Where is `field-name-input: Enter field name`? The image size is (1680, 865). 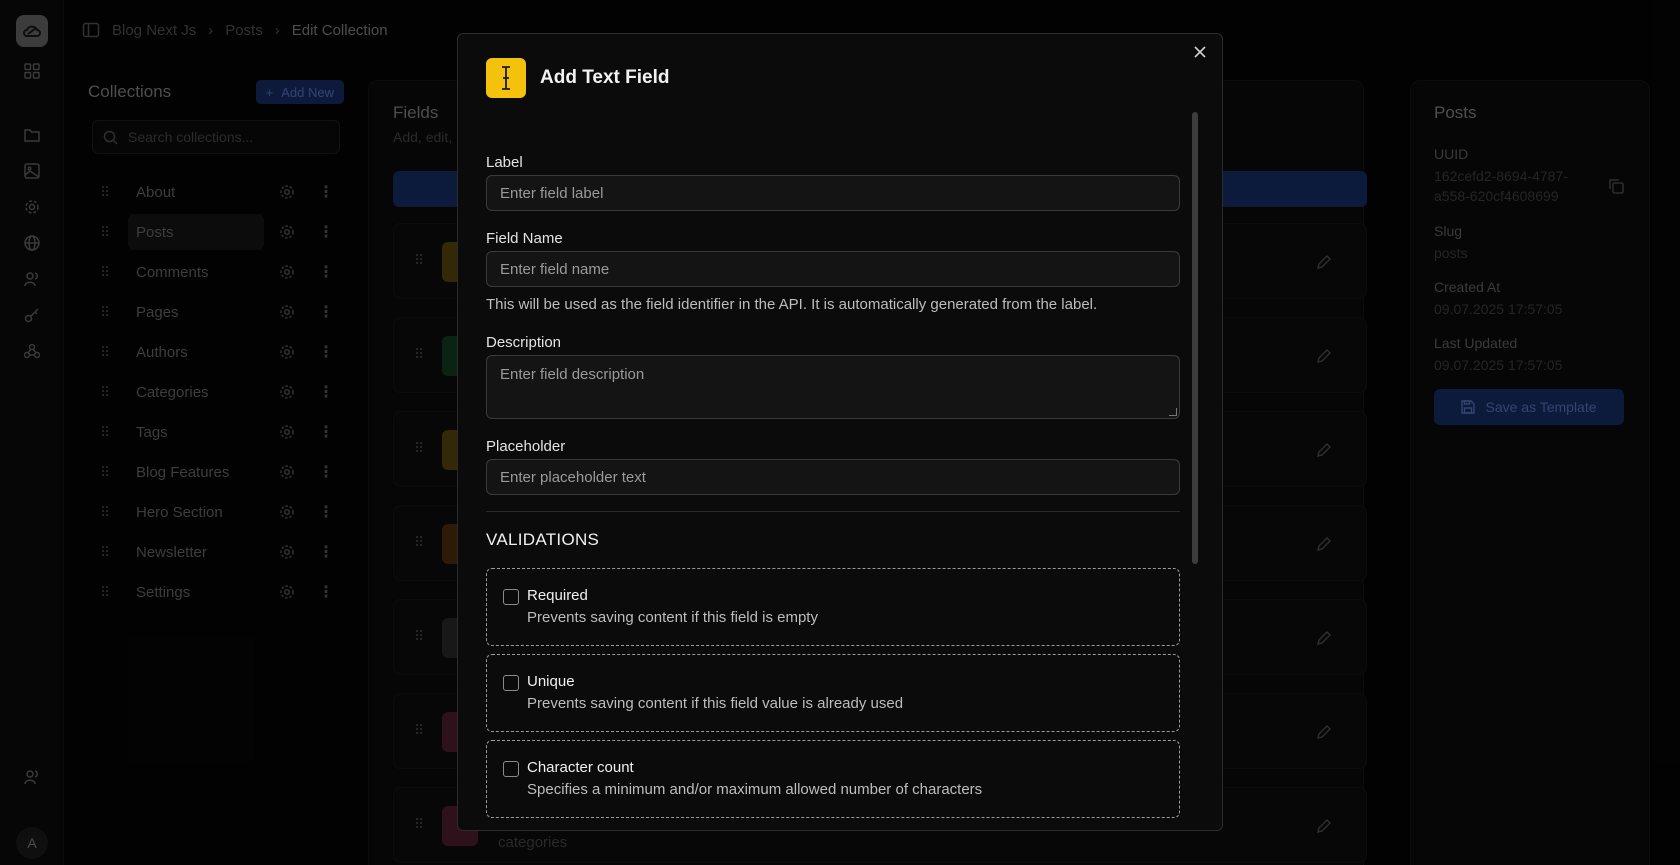 field-name-input: Enter field name is located at coordinates (833, 269).